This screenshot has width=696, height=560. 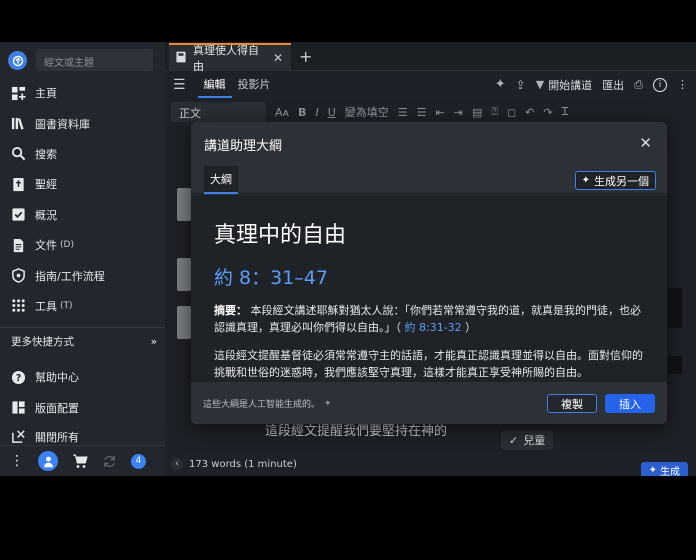 What do you see at coordinates (46, 94) in the screenshot?
I see `sidebar-item-label: 主頁` at bounding box center [46, 94].